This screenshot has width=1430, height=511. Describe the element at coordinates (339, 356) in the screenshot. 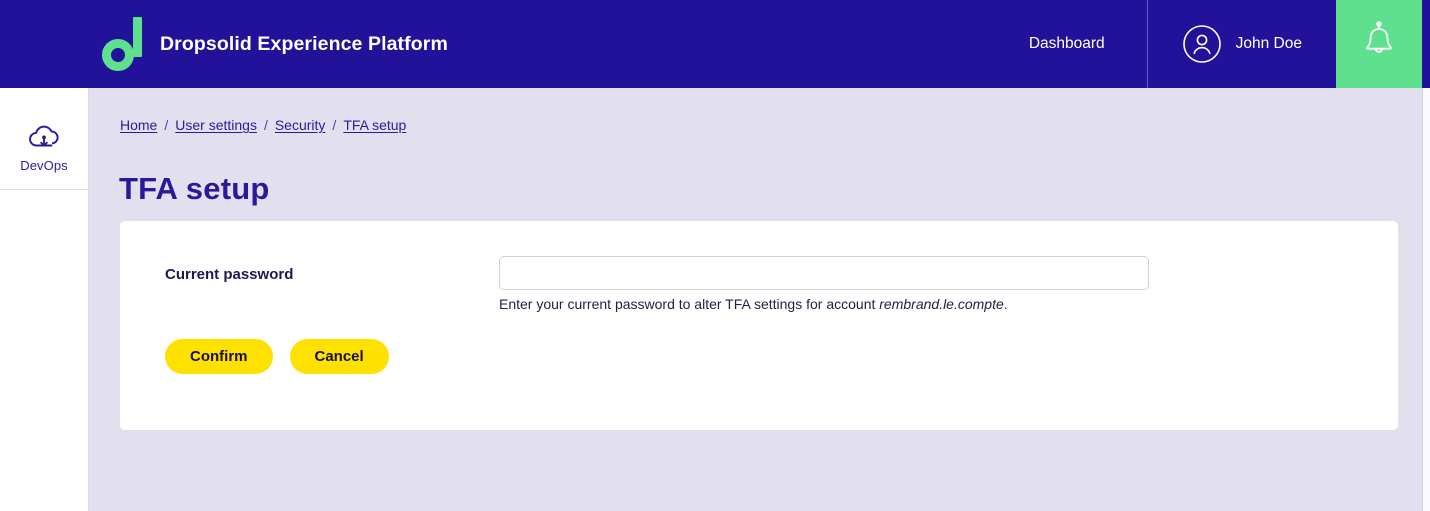

I see `cancel-button: Cancel` at that location.